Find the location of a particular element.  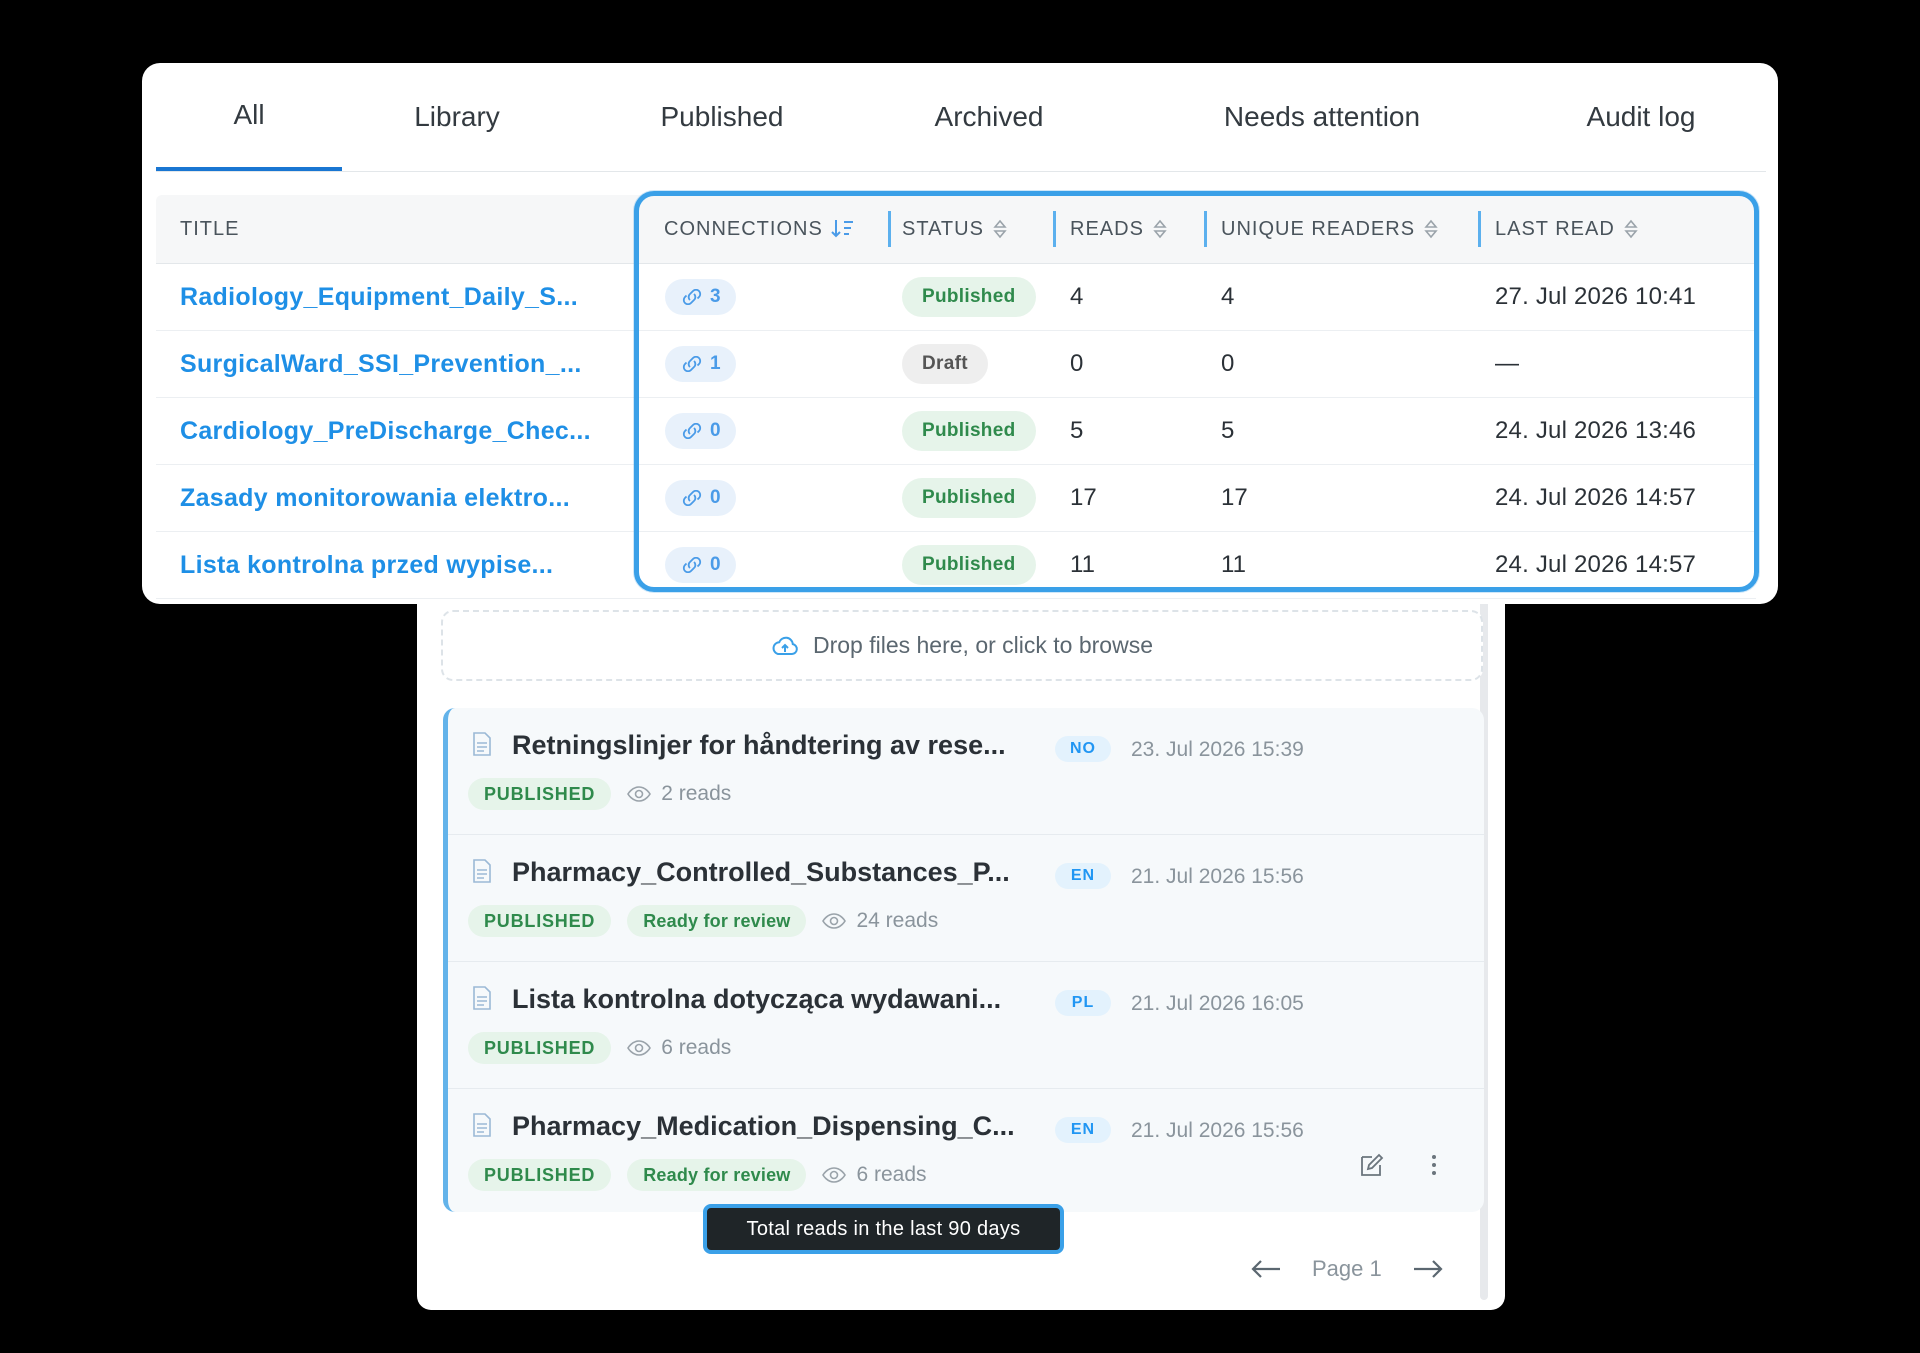

column-reads-label: READS is located at coordinates (1107, 228).